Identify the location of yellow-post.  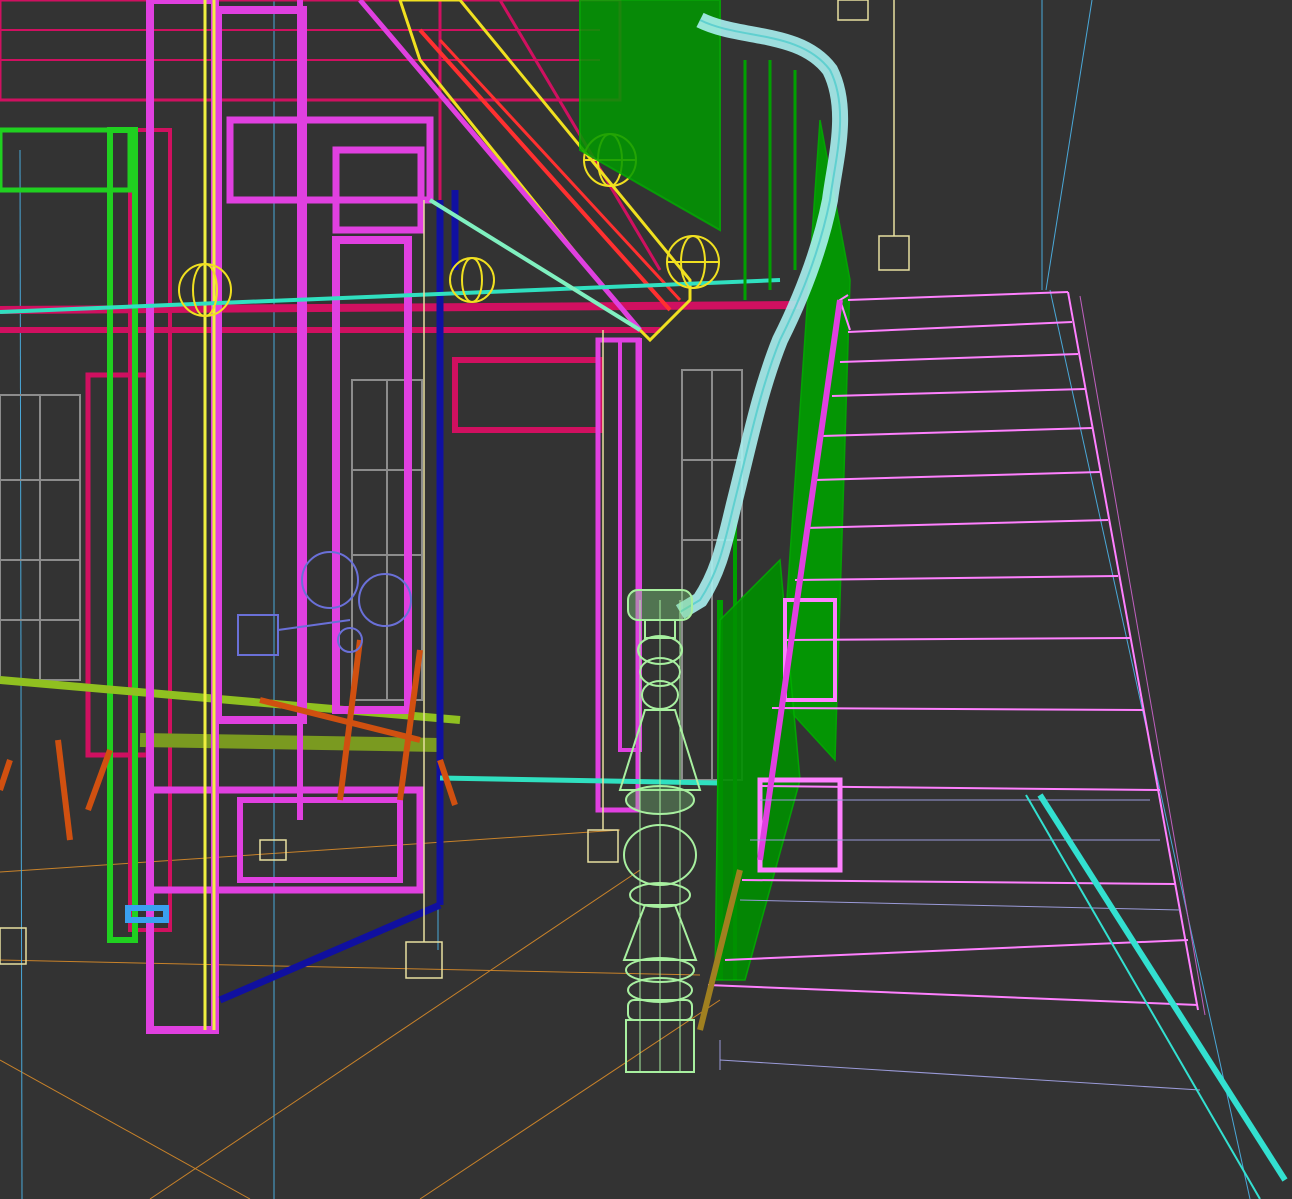
(209, 515).